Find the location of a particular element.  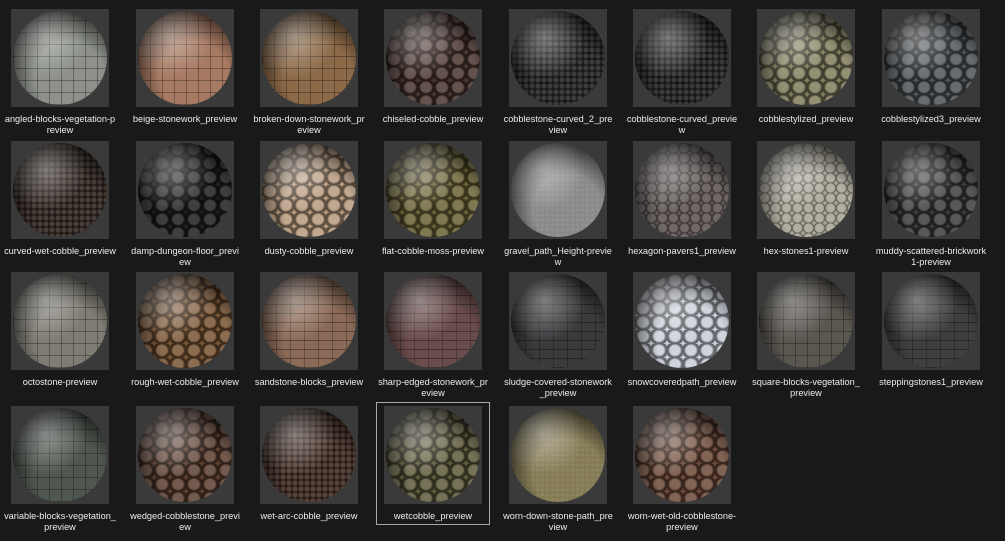

file-name: angled-blocks-vegetation-preview is located at coordinates (60, 124).